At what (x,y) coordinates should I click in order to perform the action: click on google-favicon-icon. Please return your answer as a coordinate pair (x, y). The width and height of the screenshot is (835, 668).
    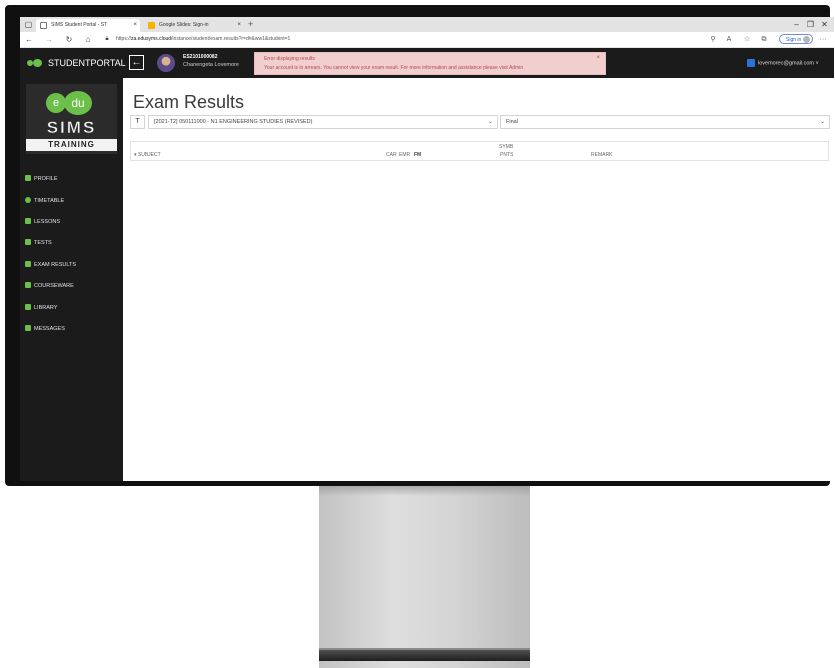
    Looking at the image, I should click on (151, 25).